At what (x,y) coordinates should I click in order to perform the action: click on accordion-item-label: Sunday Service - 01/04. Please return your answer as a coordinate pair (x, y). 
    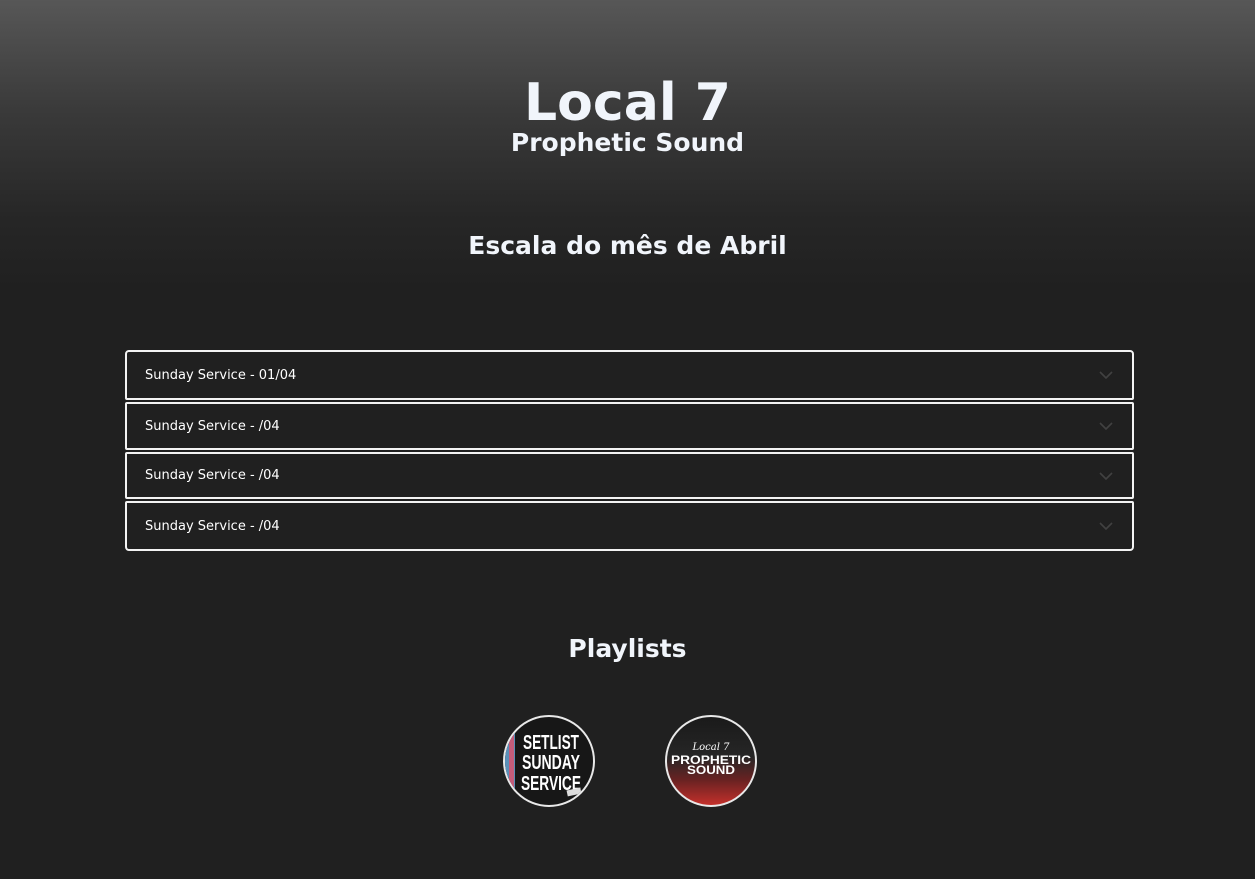
    Looking at the image, I should click on (221, 375).